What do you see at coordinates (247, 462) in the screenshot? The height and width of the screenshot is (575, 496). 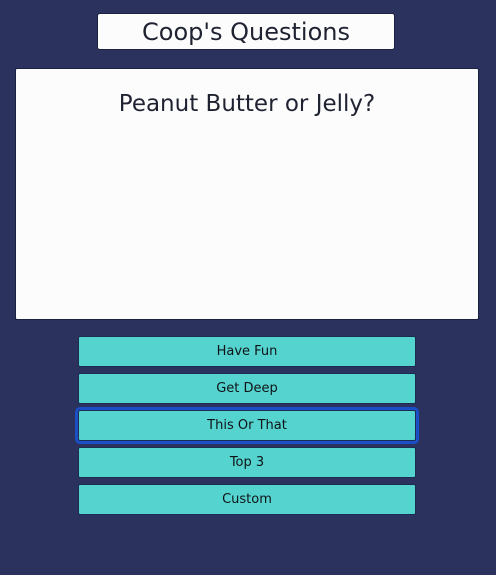 I see `top-3-button: Top 3` at bounding box center [247, 462].